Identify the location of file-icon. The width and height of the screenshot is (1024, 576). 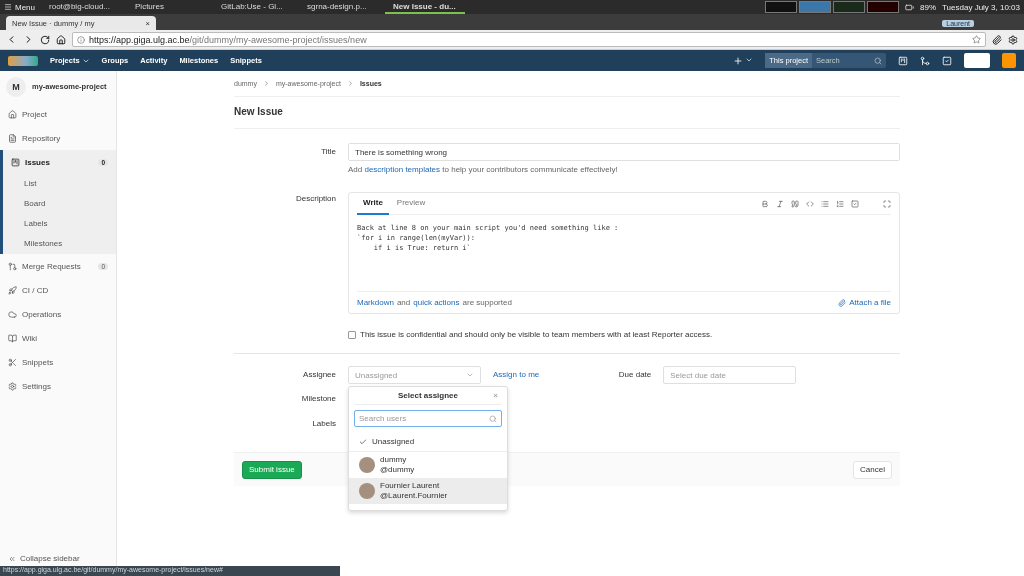
(12, 138).